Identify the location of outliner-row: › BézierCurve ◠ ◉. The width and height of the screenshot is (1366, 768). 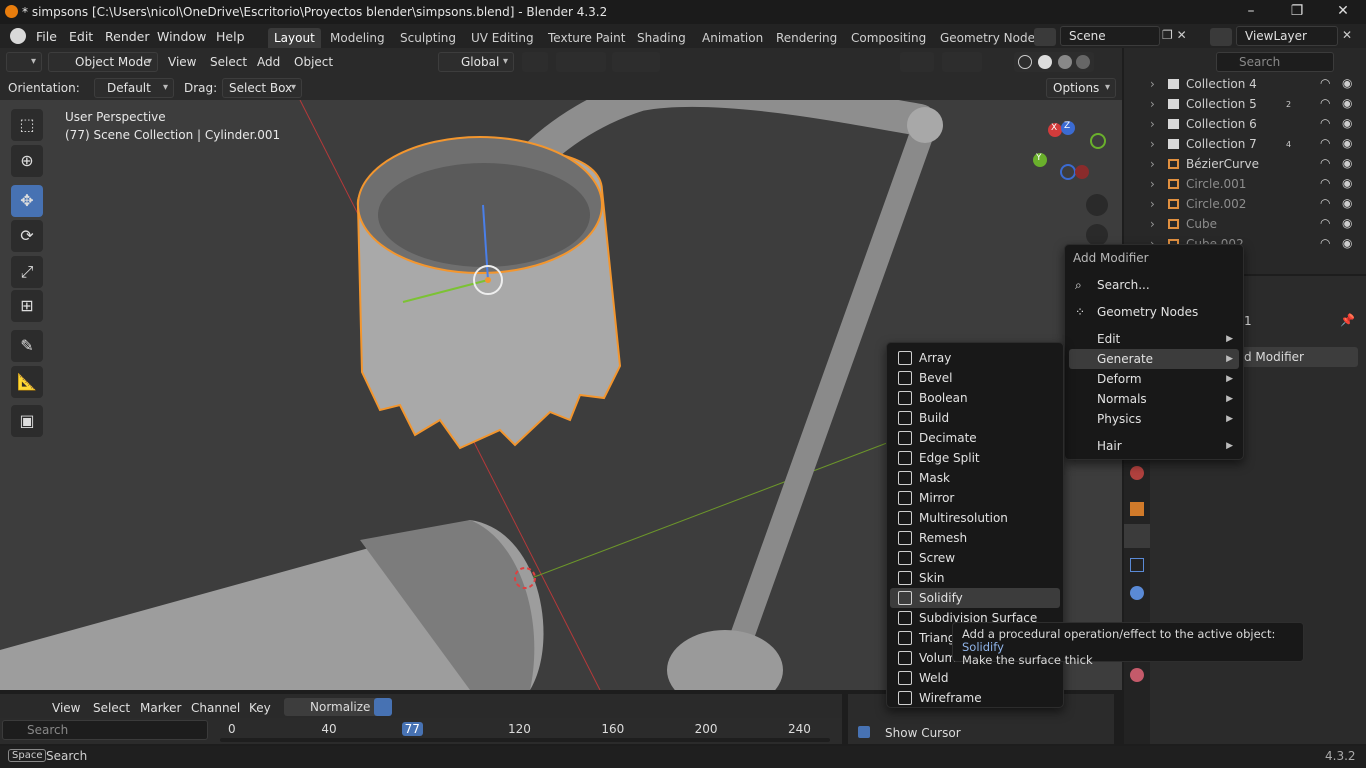
(1245, 164).